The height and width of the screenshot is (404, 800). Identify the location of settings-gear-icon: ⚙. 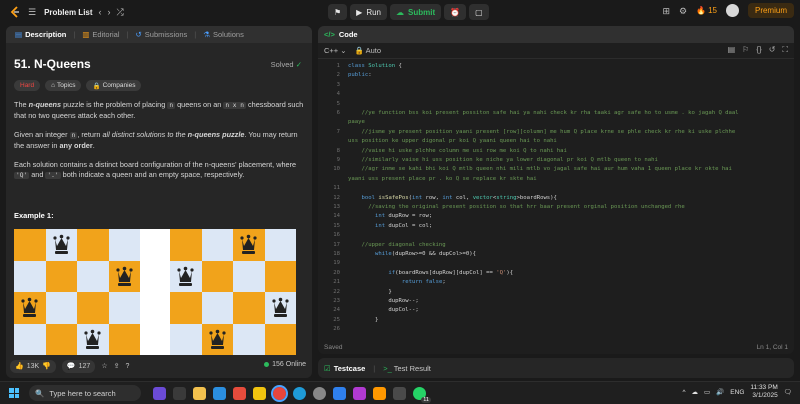
(683, 11).